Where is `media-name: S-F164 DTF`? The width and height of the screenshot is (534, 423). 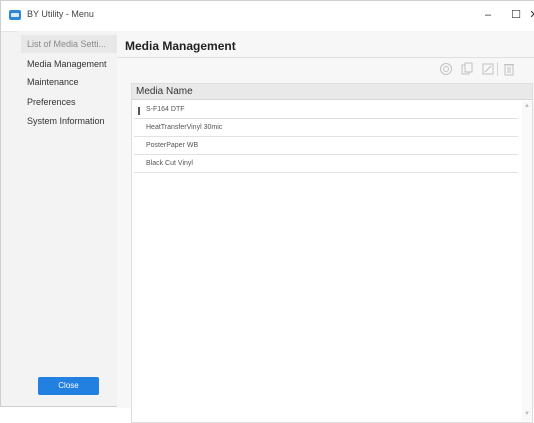 media-name: S-F164 DTF is located at coordinates (165, 109).